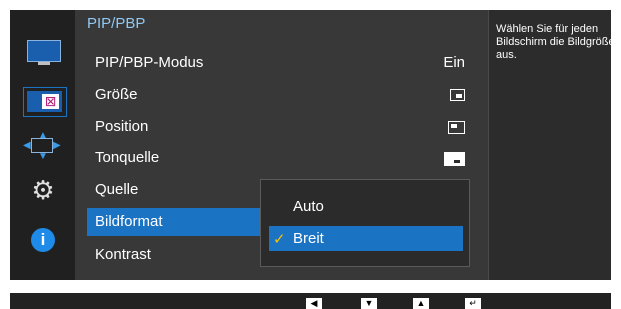 Image resolution: width=621 pixels, height=309 pixels. What do you see at coordinates (365, 223) in the screenshot?
I see `picture-format-dropdown: Auto ✓ Breit` at bounding box center [365, 223].